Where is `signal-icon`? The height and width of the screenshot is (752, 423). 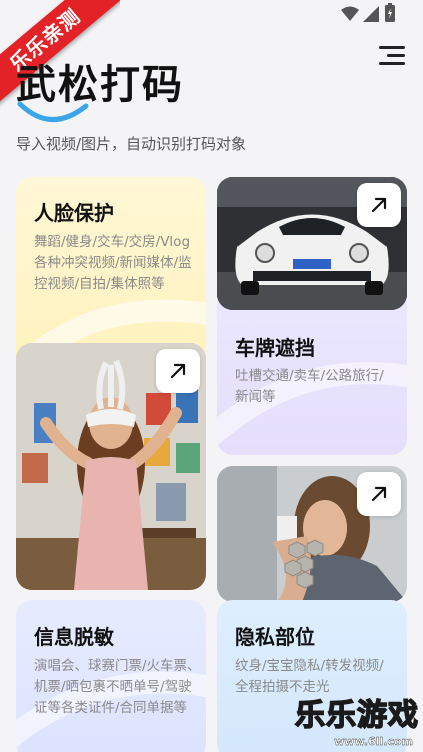
signal-icon is located at coordinates (371, 14).